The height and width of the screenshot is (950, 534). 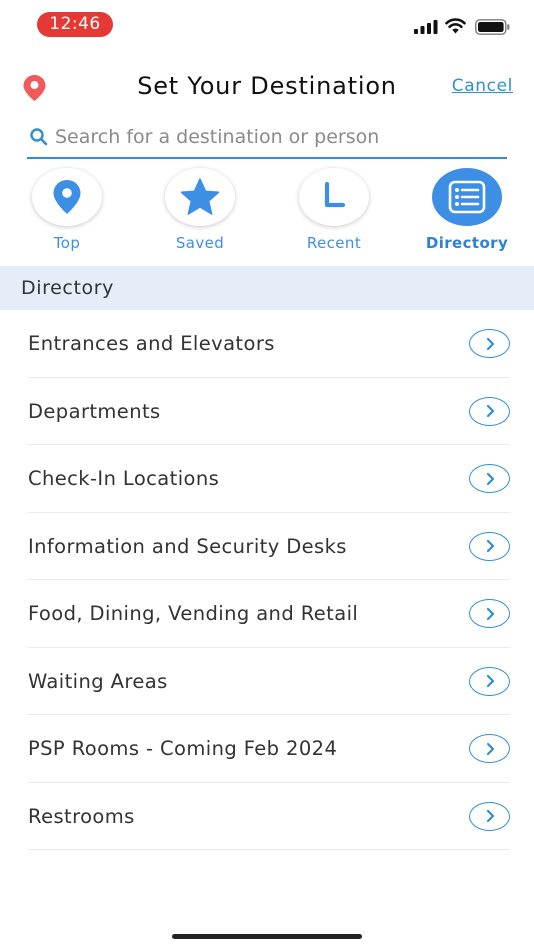 What do you see at coordinates (67, 243) in the screenshot?
I see `tab-top-label: Top` at bounding box center [67, 243].